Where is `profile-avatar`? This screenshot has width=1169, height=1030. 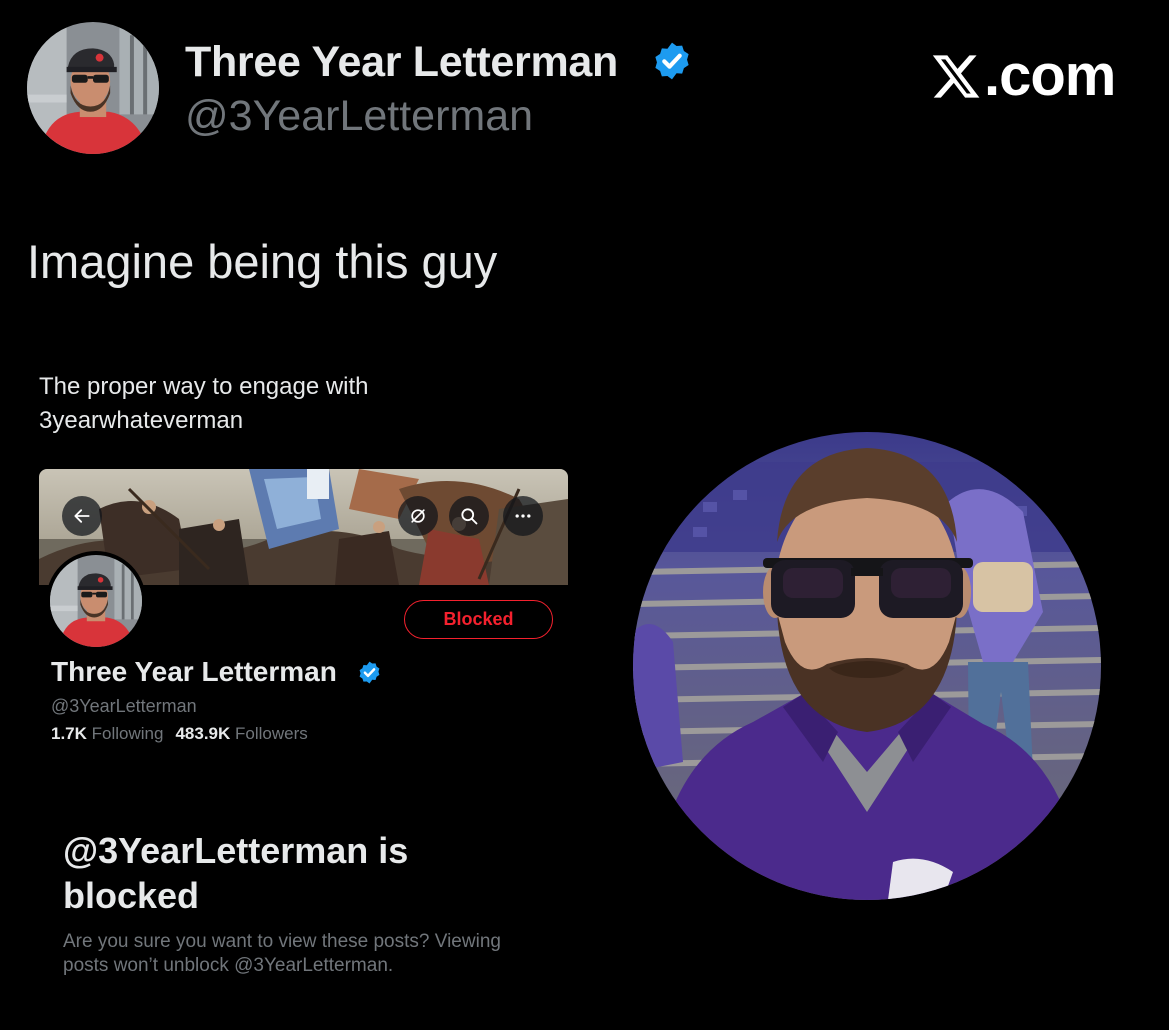 profile-avatar is located at coordinates (96, 601).